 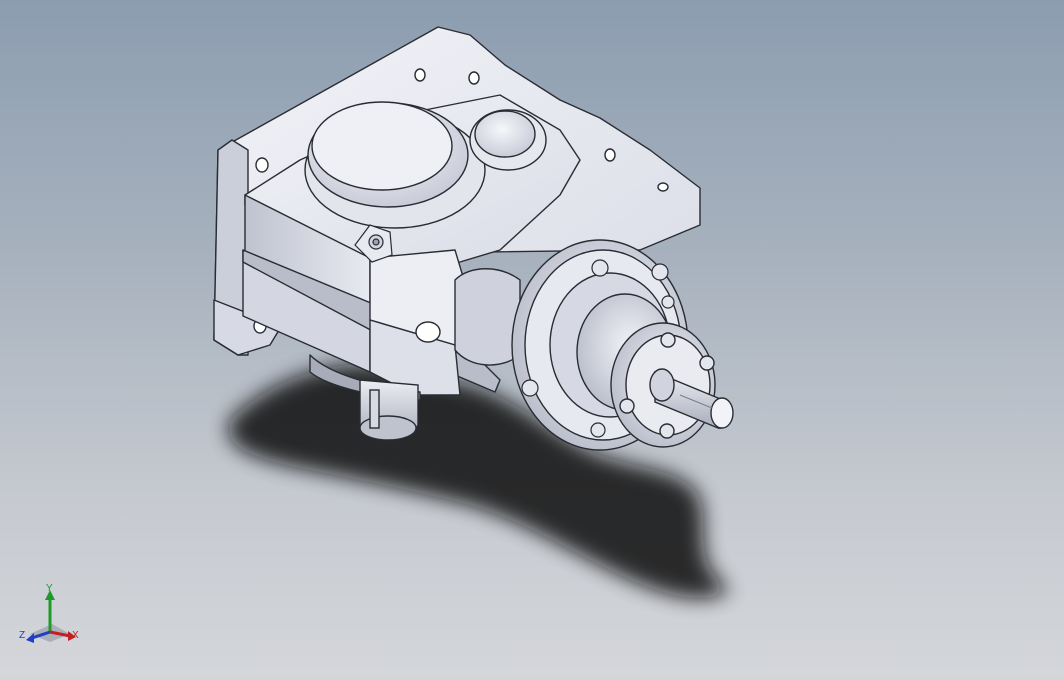 I want to click on side-hole, so click(x=428, y=332).